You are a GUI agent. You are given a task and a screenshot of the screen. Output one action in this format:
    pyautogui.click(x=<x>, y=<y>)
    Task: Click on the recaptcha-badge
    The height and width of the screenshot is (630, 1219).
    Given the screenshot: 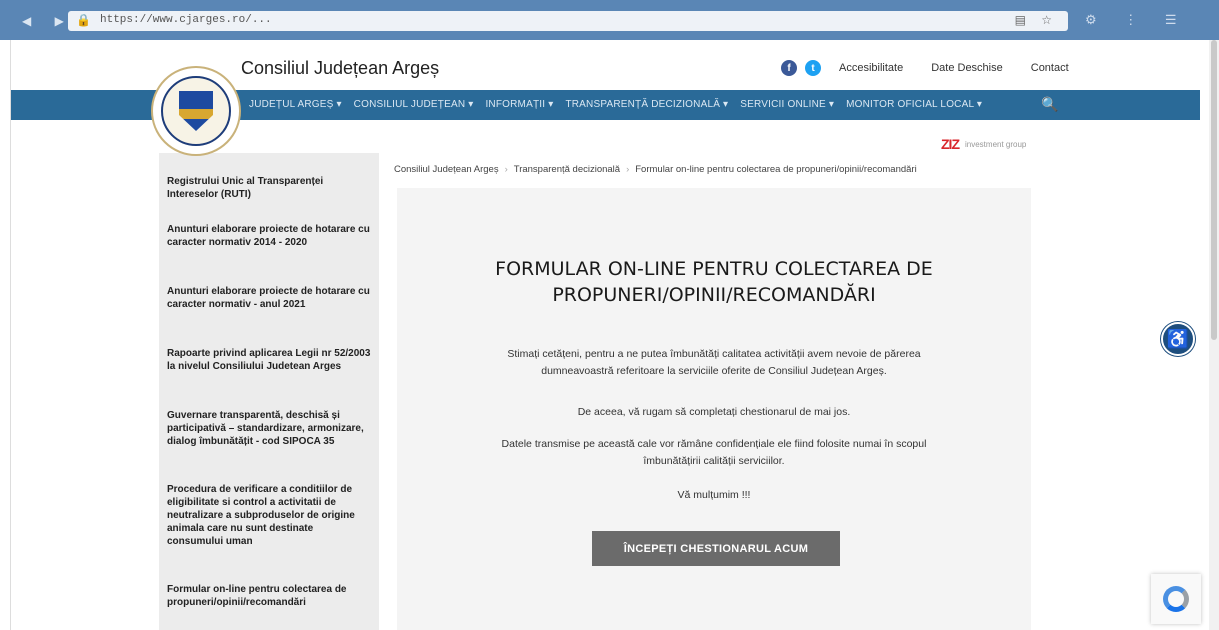 What is the action you would take?
    pyautogui.click(x=1176, y=599)
    